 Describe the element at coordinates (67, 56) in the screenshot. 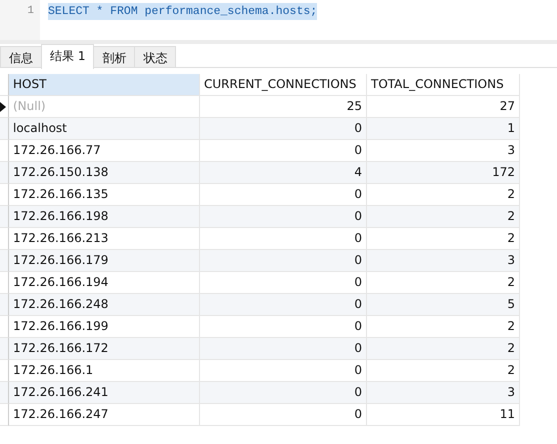

I see `tab: 结果 1` at that location.